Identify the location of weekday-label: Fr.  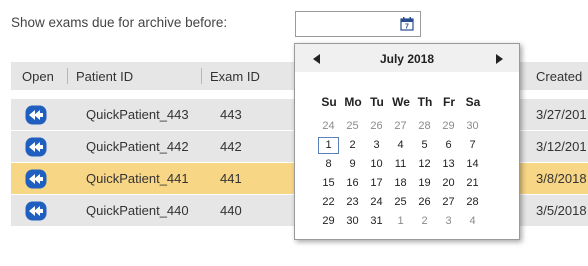
(449, 102).